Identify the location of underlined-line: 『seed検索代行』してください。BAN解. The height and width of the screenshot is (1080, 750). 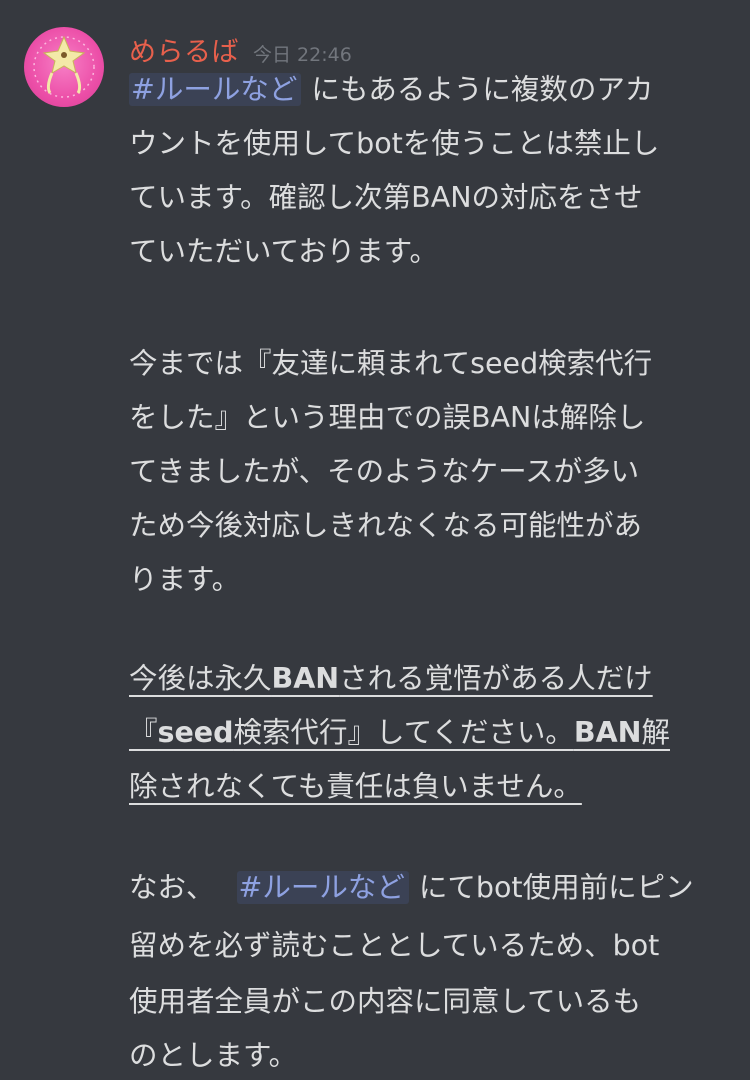
(399, 733).